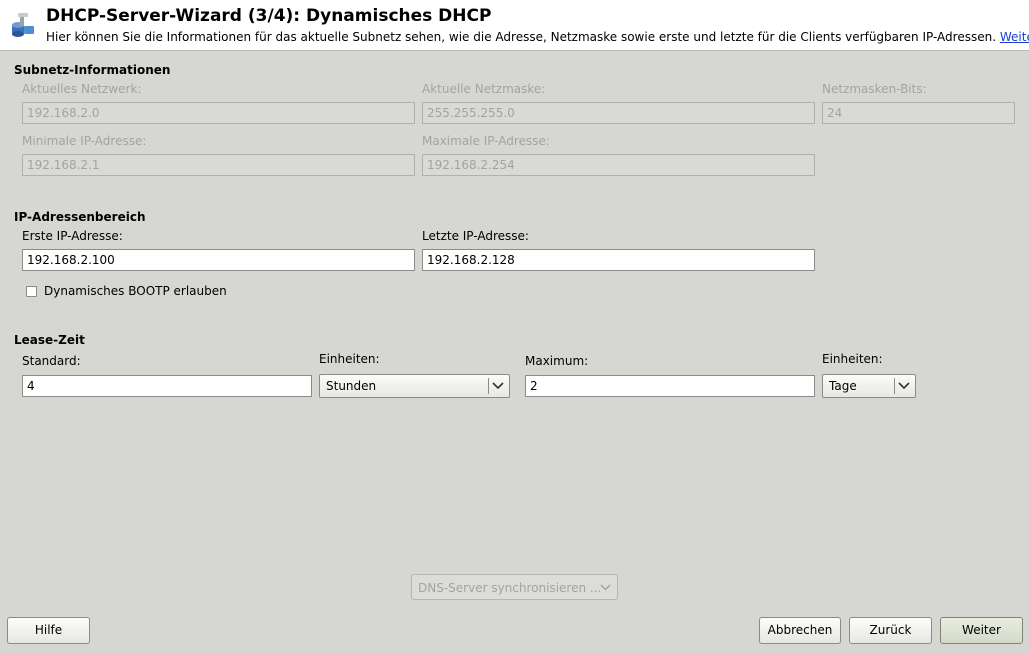 This screenshot has width=1029, height=653. What do you see at coordinates (92, 70) in the screenshot?
I see `subnet-section-title: Subnetz-Informationen` at bounding box center [92, 70].